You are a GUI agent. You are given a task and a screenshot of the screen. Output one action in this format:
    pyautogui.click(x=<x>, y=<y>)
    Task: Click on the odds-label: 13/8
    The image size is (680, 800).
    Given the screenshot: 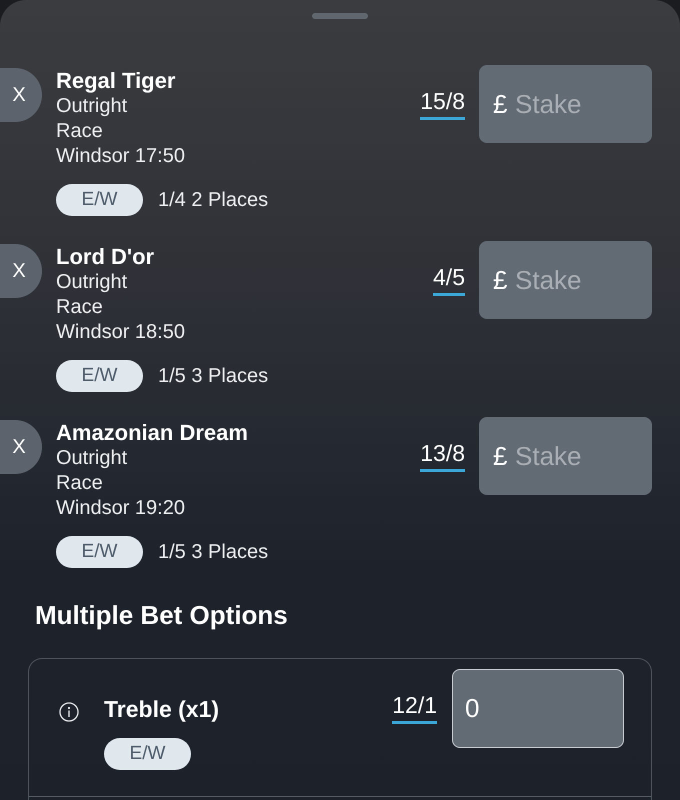 What is the action you would take?
    pyautogui.click(x=442, y=456)
    